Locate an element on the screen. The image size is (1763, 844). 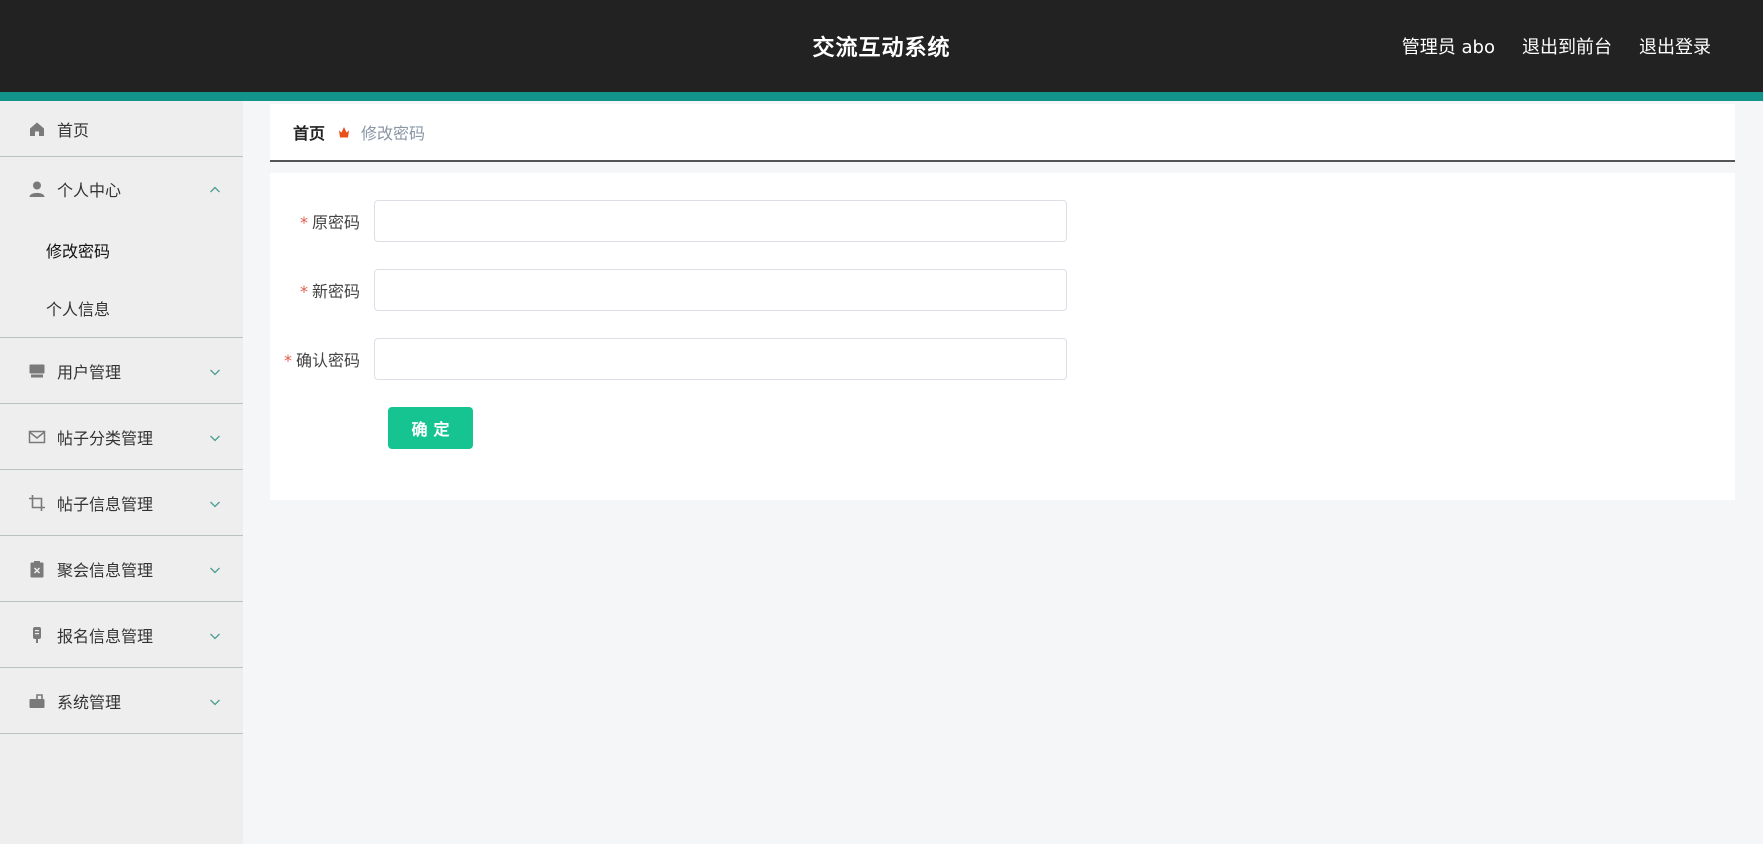
breadcrumb: 首页 修改密码 is located at coordinates (1002, 133).